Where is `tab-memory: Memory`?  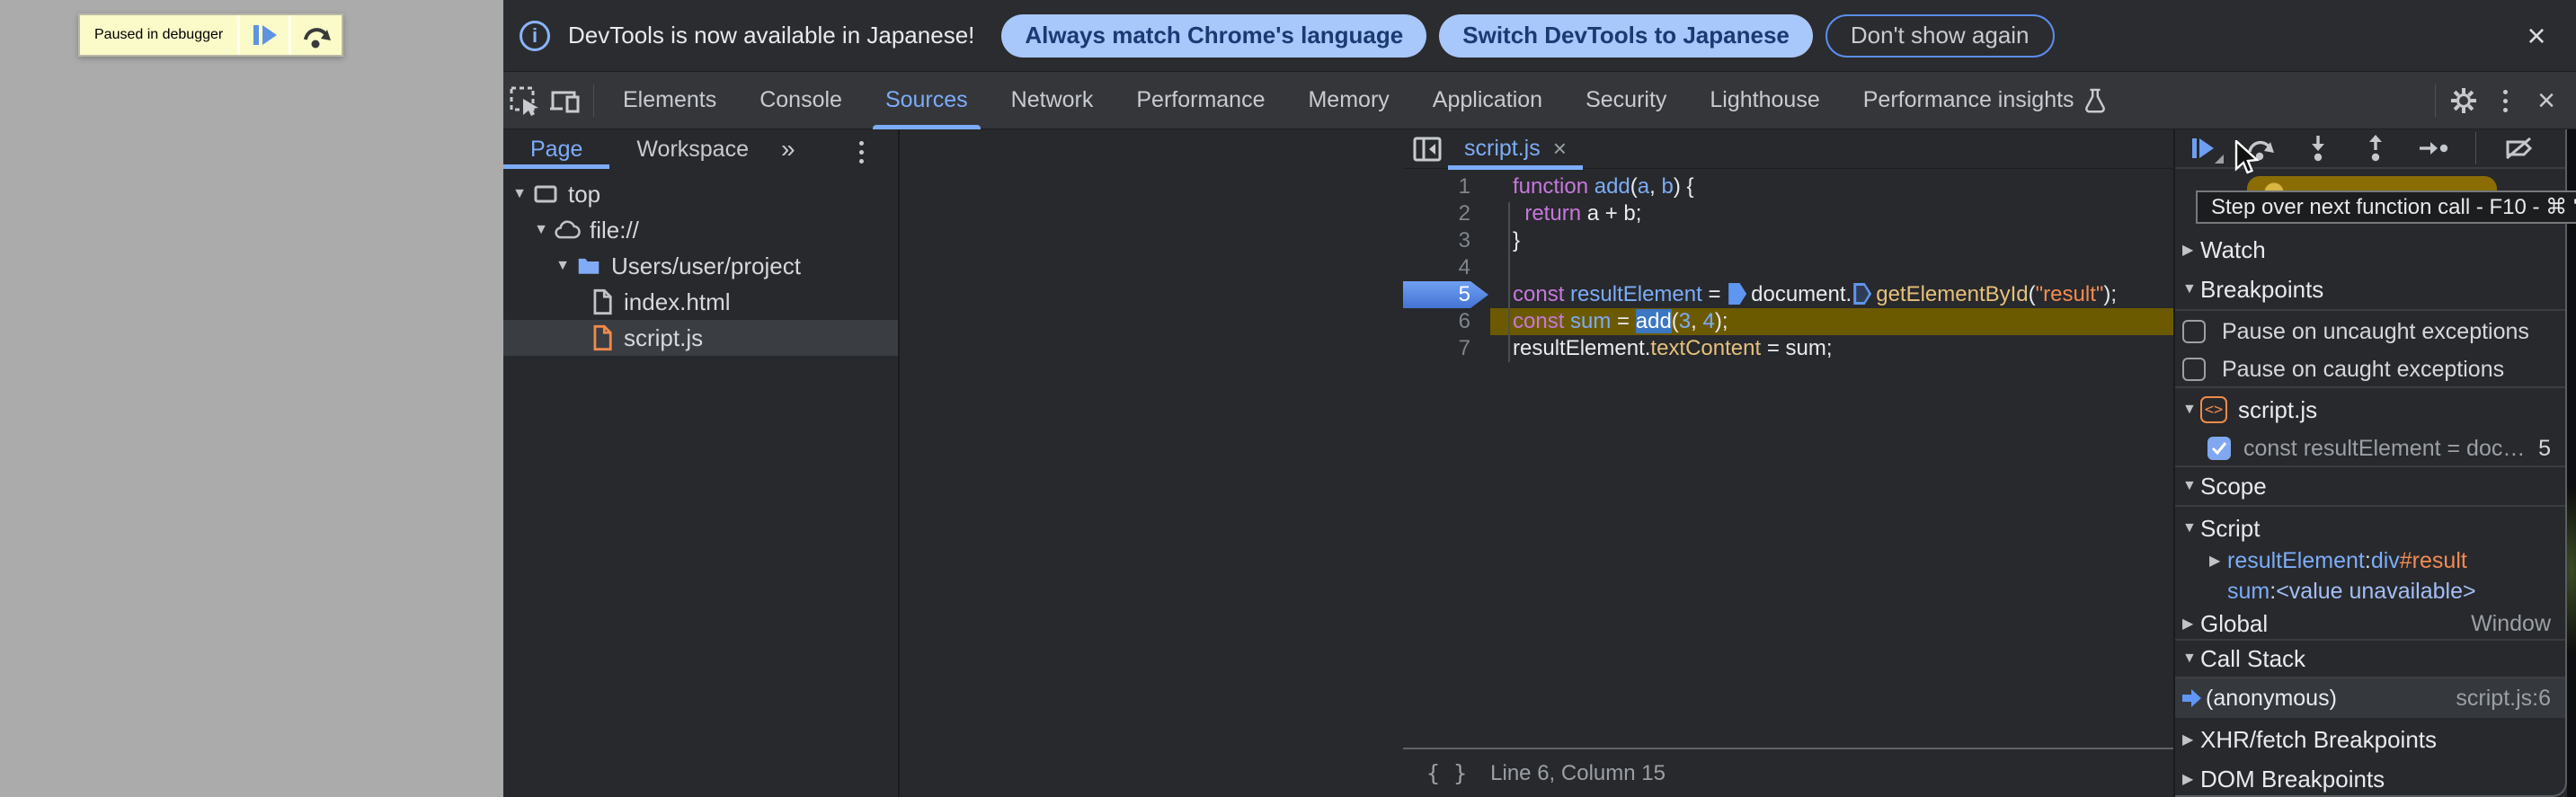 tab-memory: Memory is located at coordinates (1348, 100).